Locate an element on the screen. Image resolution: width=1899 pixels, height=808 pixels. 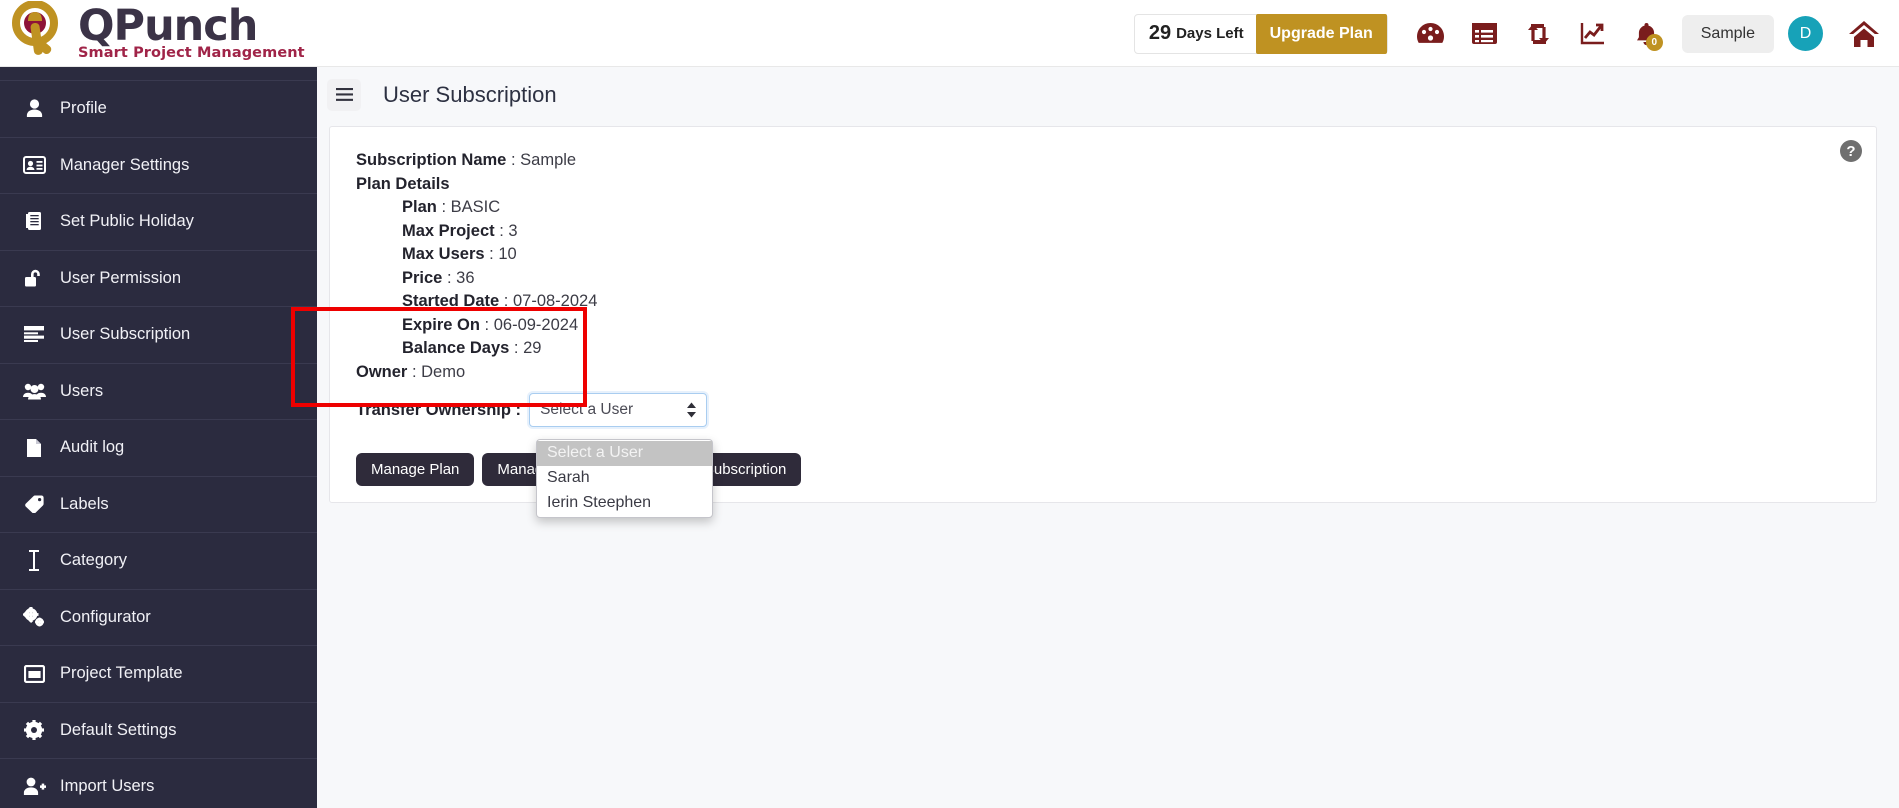
question-circle-icon: ? is located at coordinates (1851, 151).